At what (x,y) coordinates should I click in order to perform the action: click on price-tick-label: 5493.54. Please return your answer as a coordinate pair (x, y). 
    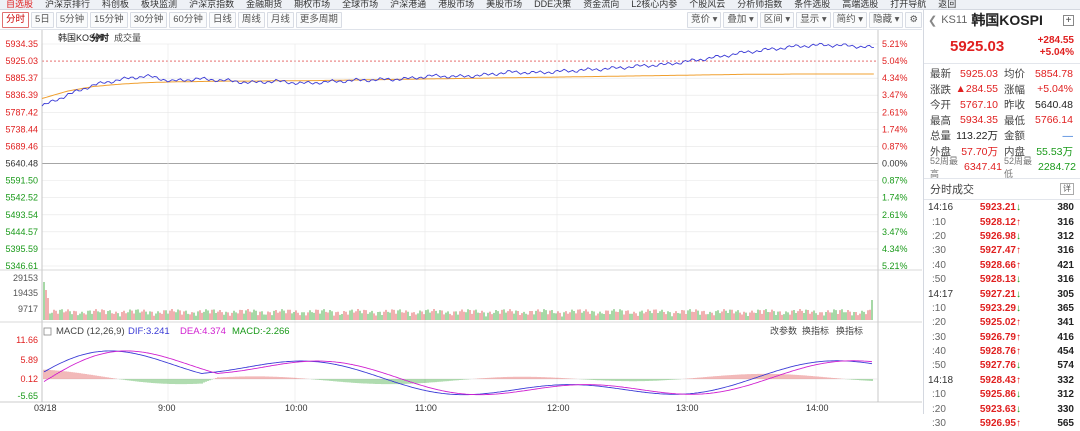
    Looking at the image, I should click on (21, 215).